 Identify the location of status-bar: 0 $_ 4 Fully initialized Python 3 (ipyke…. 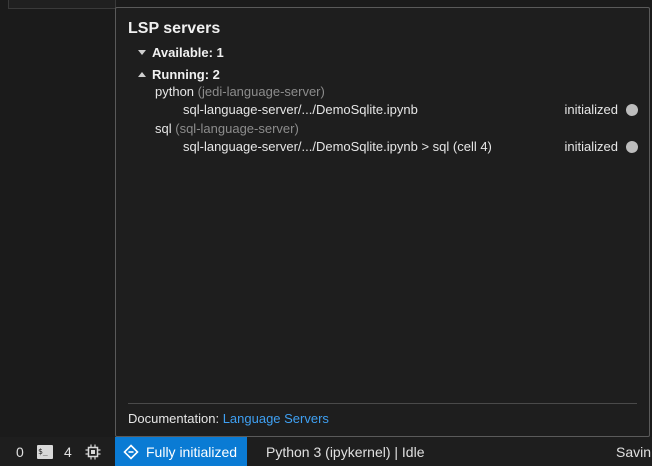
(326, 451).